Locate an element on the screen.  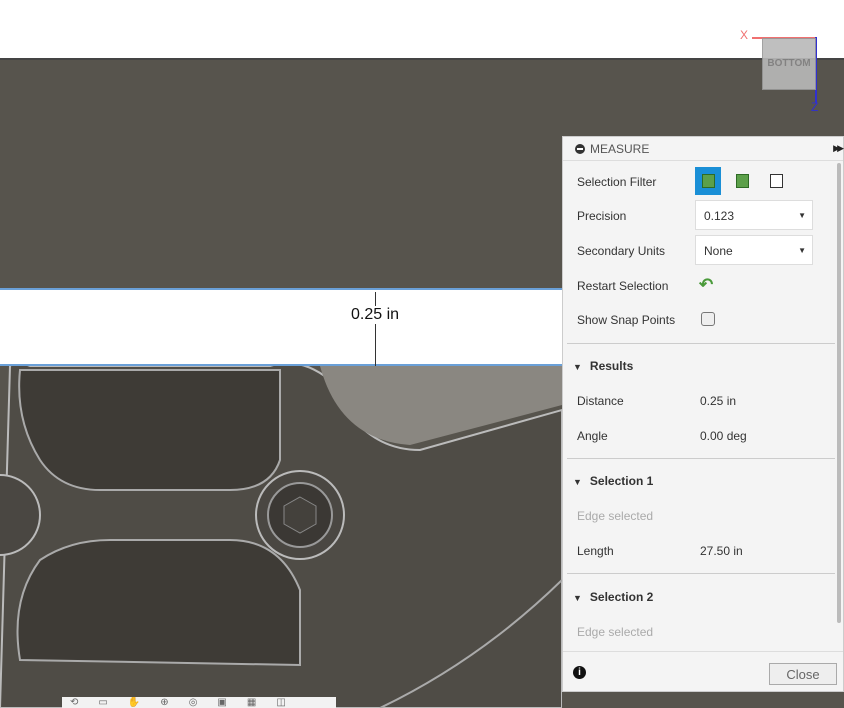
angle-label: Angle is located at coordinates (592, 436).